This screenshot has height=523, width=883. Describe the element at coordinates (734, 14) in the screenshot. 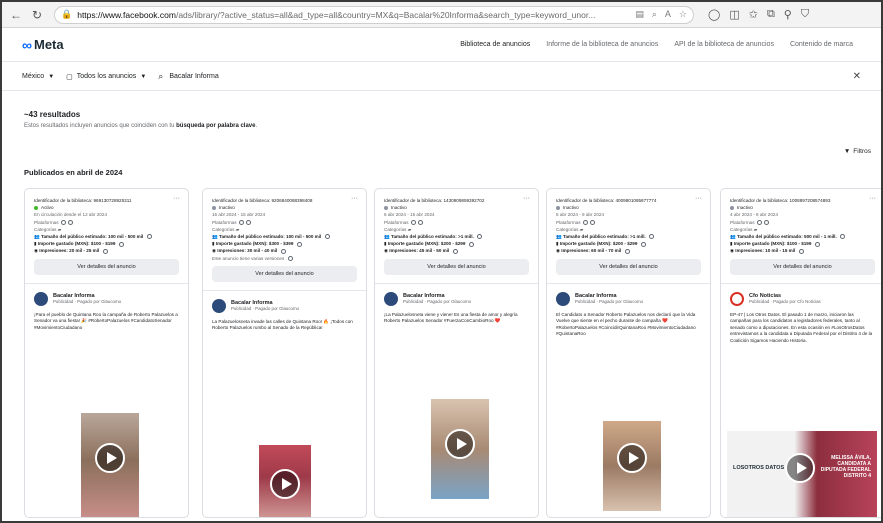

I see `split-screen-icon: ◫` at that location.